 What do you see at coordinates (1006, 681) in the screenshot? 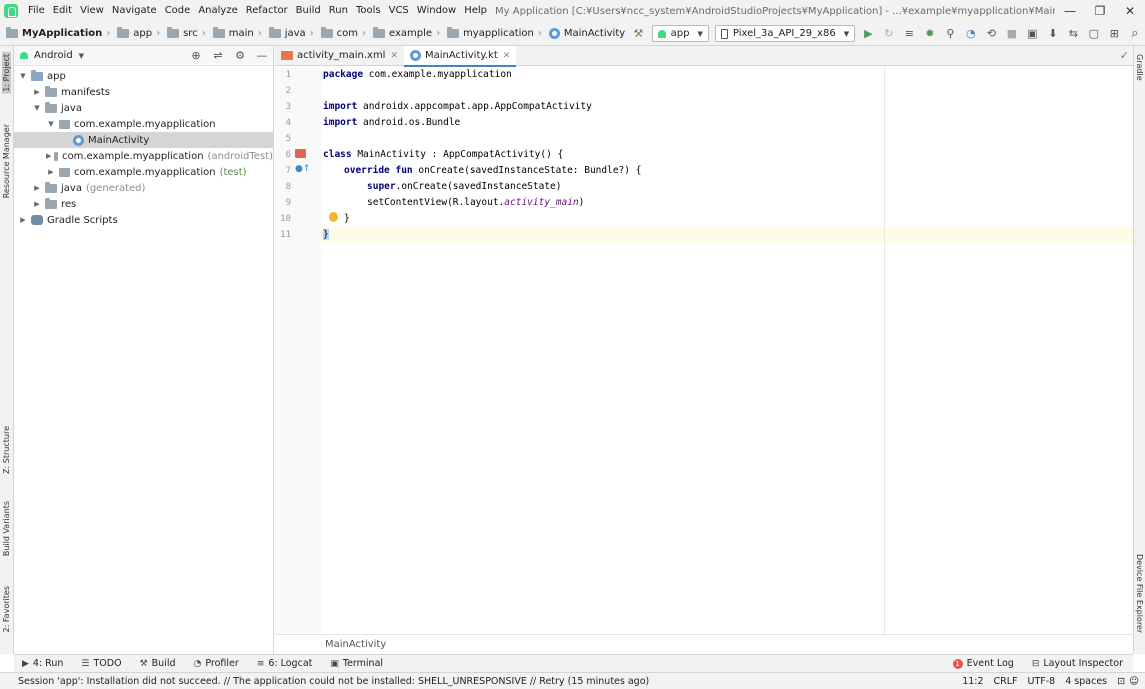
I see `line-separator: CRLF` at bounding box center [1006, 681].